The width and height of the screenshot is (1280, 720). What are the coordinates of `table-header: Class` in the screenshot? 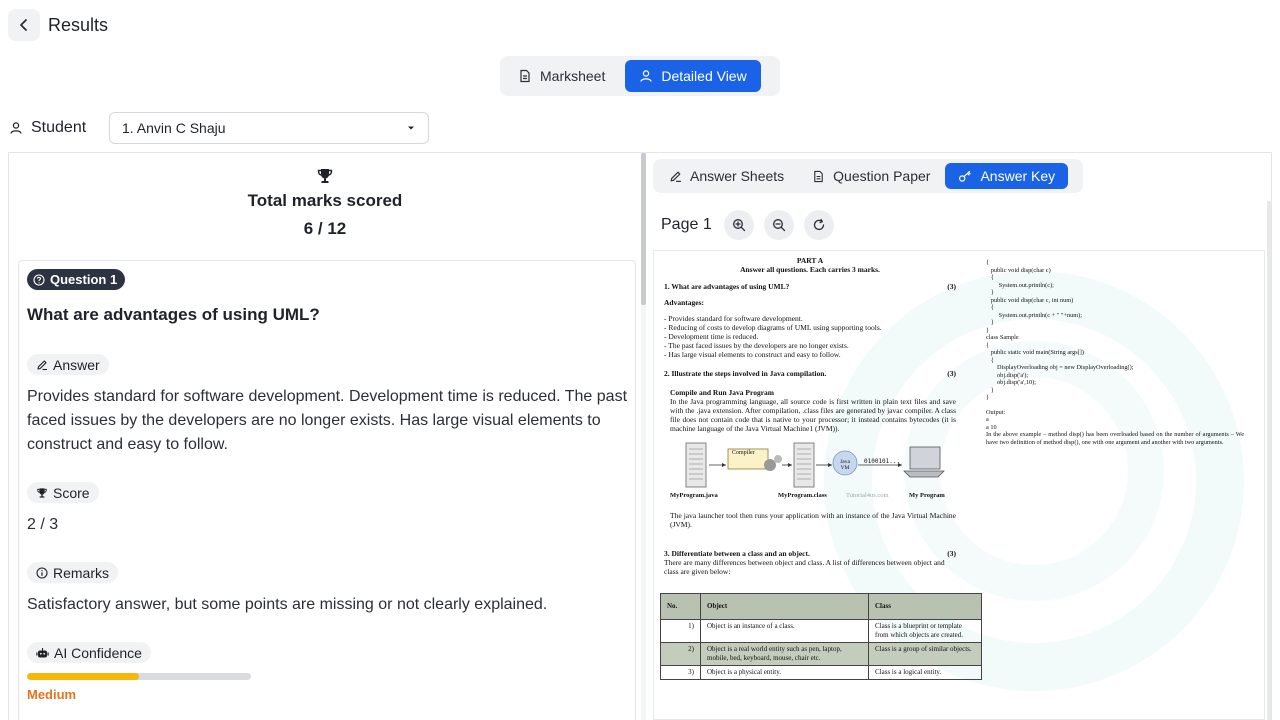 It's located at (925, 606).